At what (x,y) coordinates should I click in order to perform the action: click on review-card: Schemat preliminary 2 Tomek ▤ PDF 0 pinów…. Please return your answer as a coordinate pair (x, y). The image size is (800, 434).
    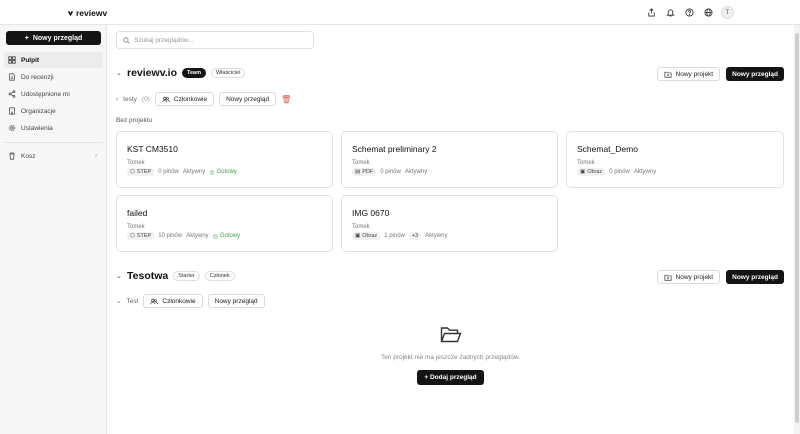
    Looking at the image, I should click on (449, 159).